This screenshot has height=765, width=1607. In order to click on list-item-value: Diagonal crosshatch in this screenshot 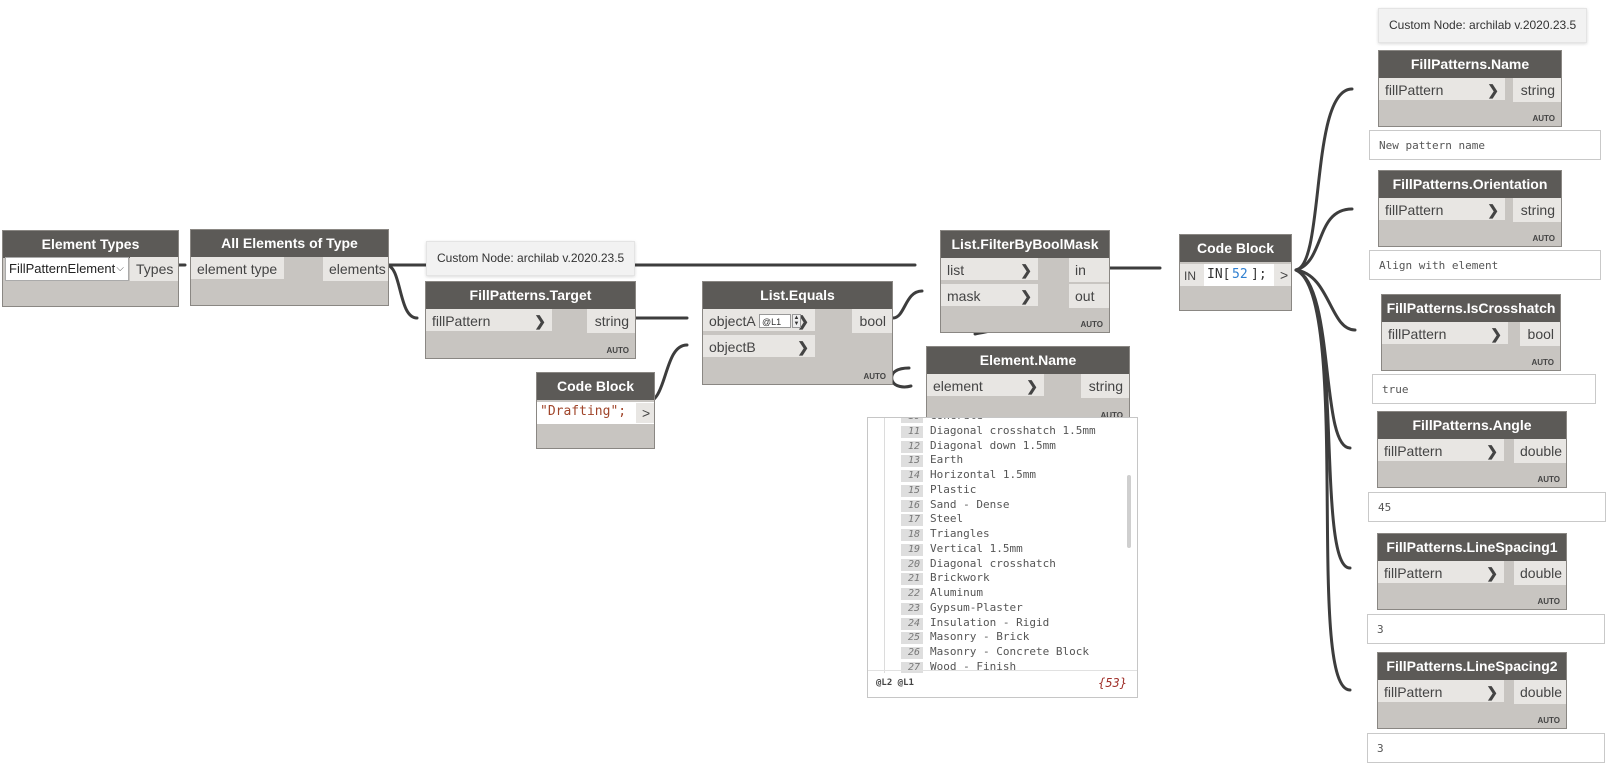, I will do `click(993, 563)`.